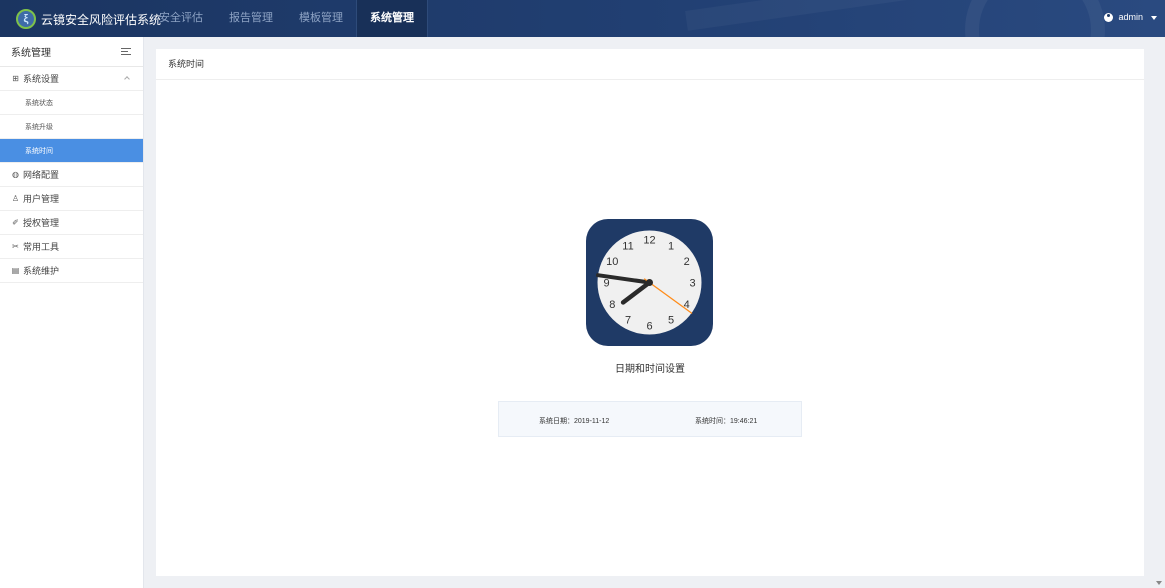 The image size is (1165, 588). I want to click on user-menu: admin, so click(1123, 17).